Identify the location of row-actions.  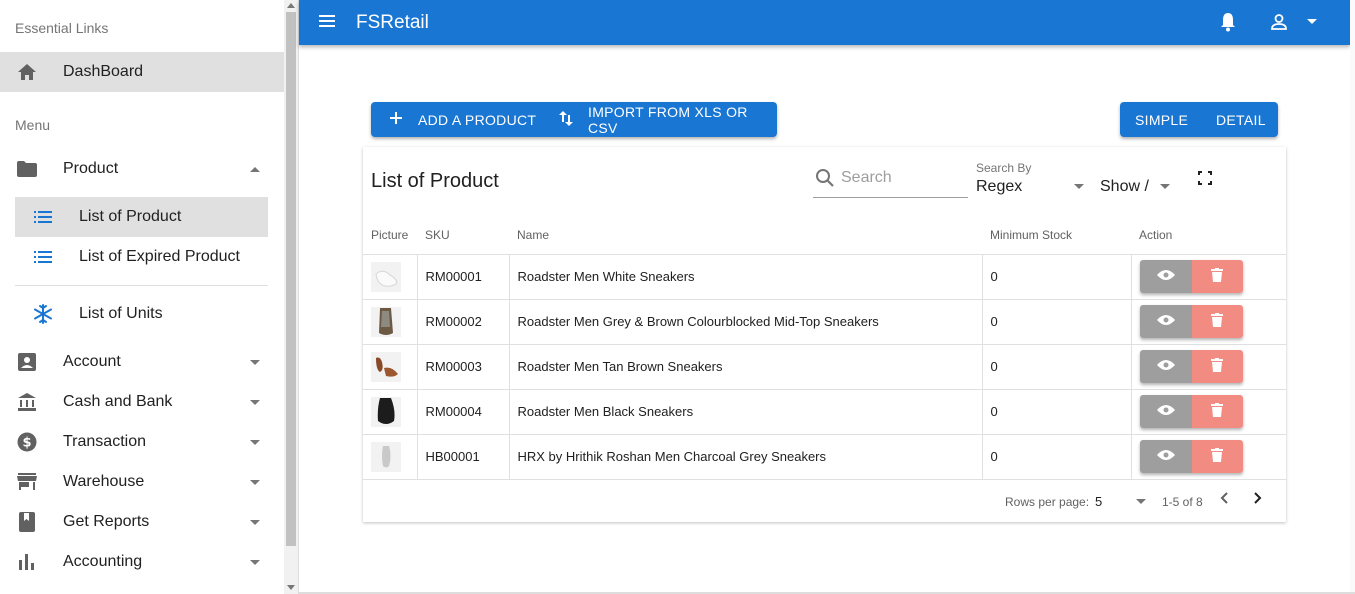
(1191, 456).